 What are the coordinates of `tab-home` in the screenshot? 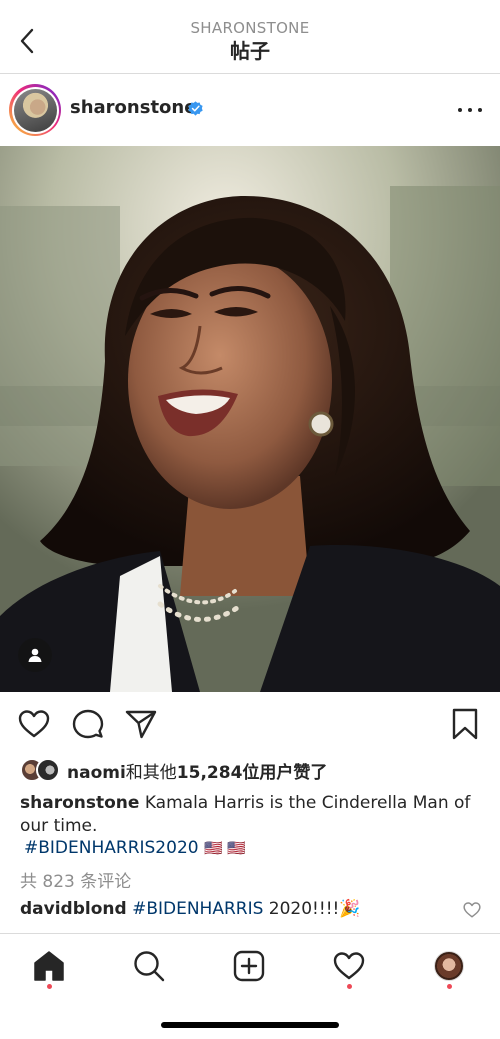 It's located at (49, 966).